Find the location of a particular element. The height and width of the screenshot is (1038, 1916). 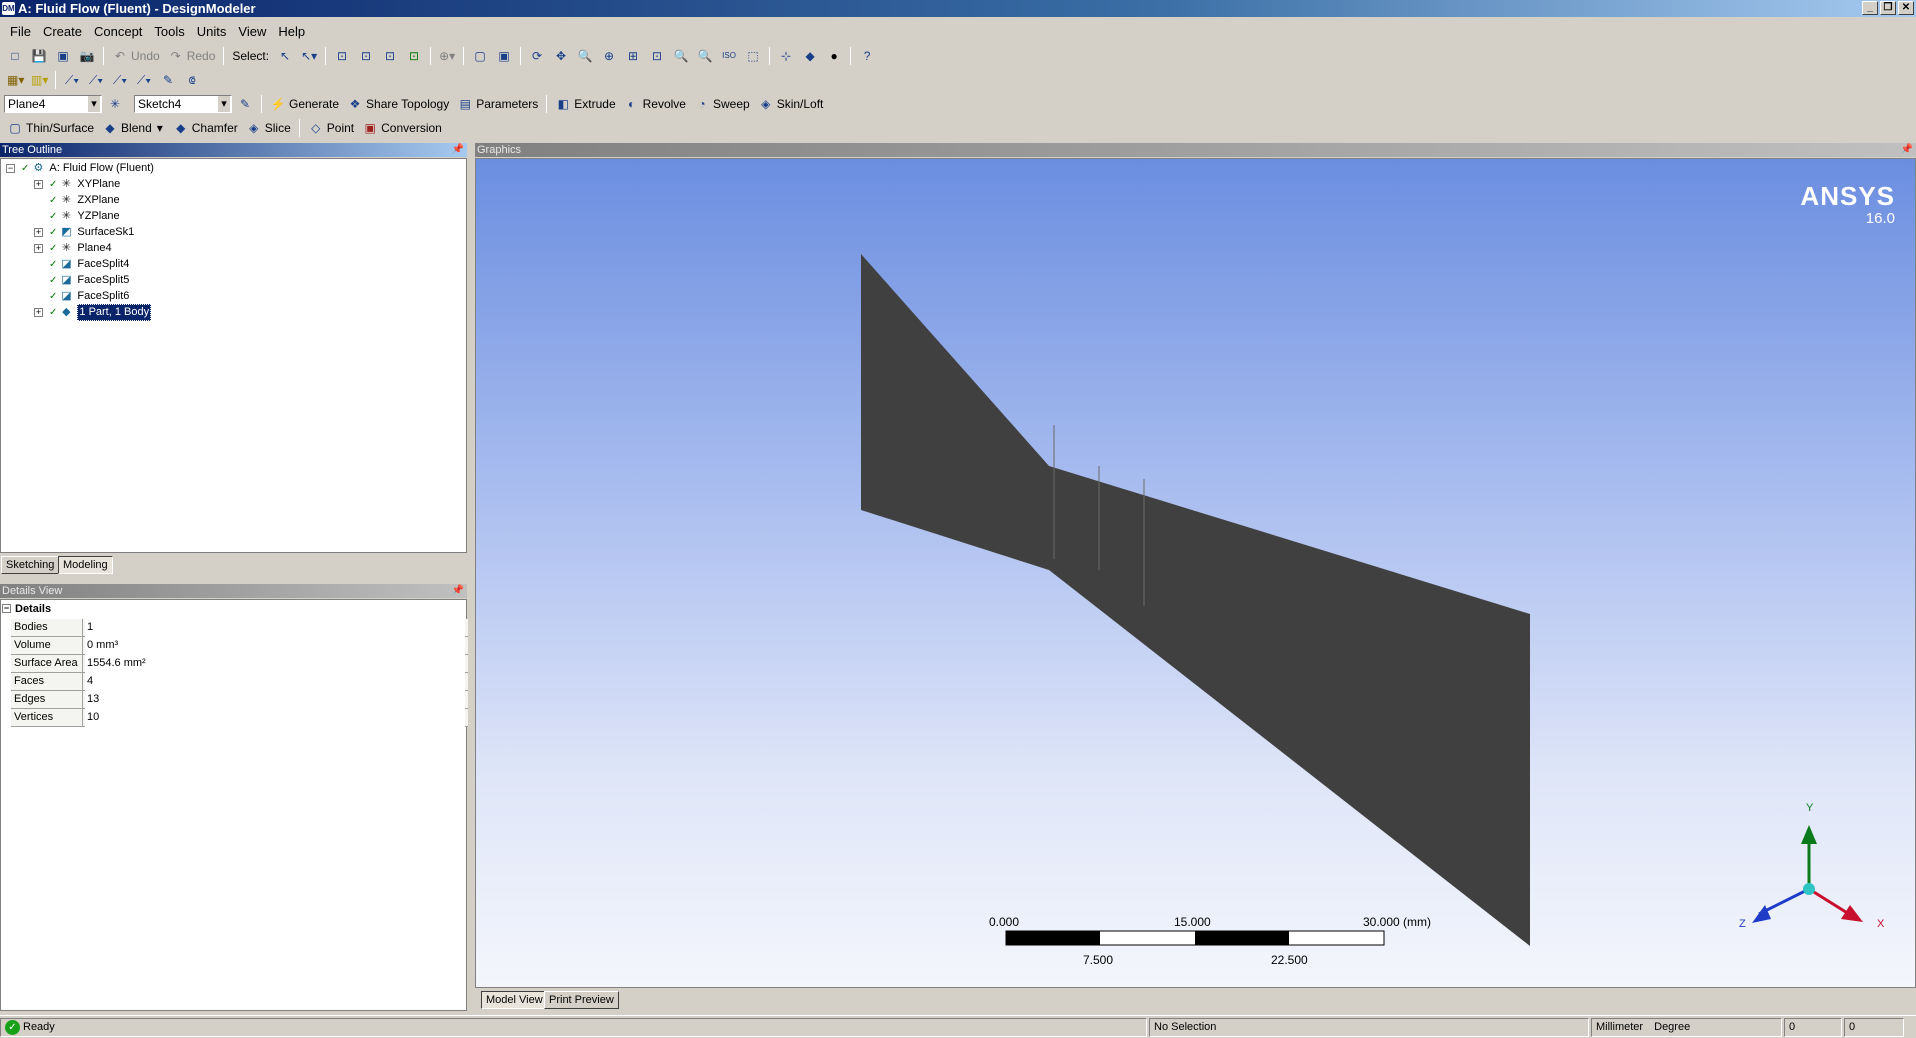

menu-create: Create is located at coordinates (62, 31).